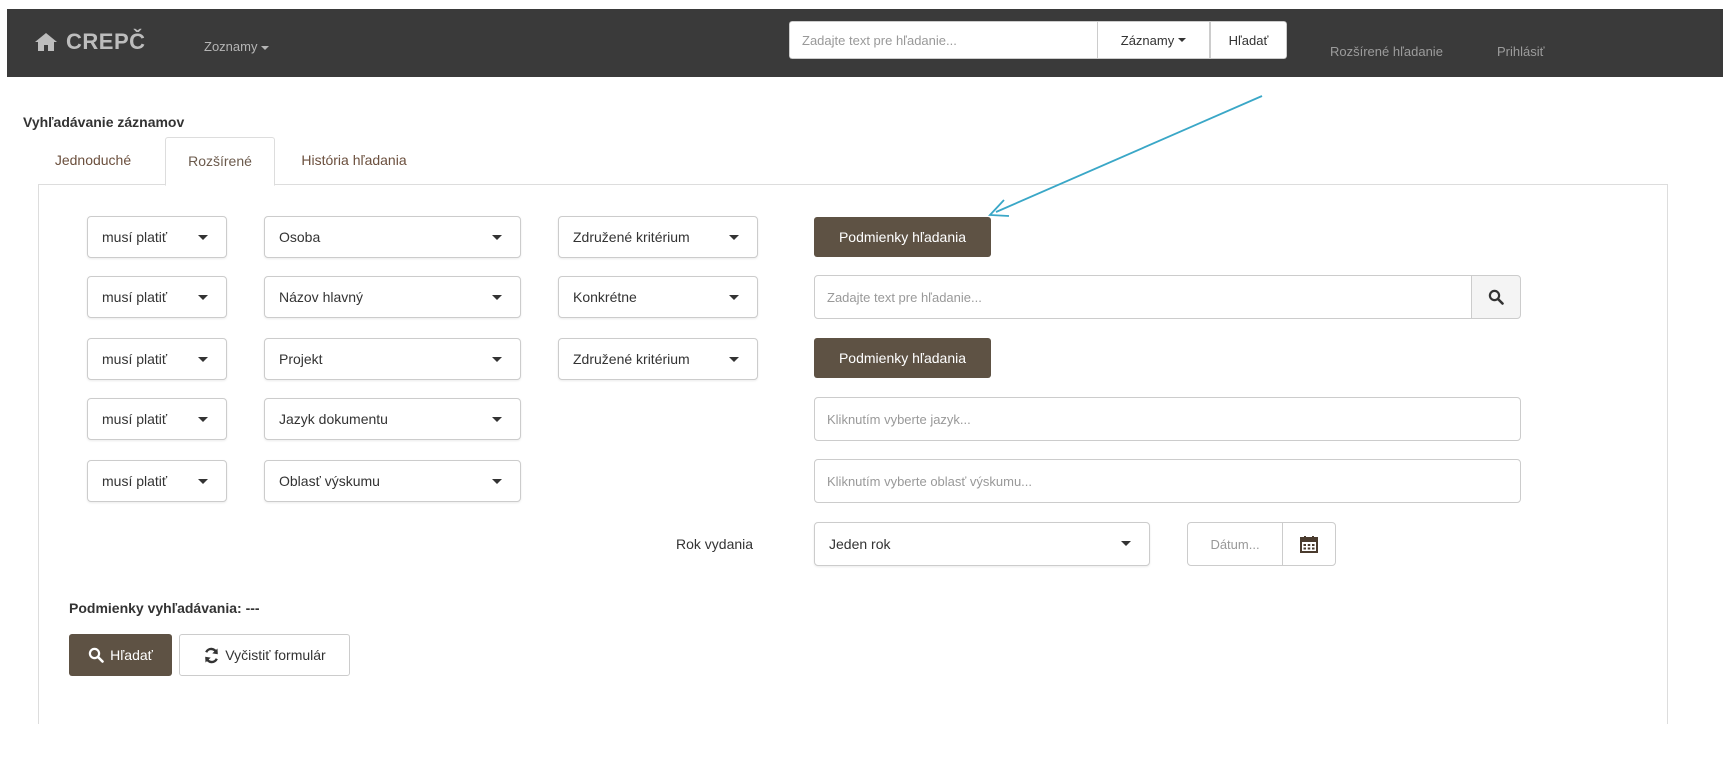 This screenshot has width=1723, height=780. Describe the element at coordinates (860, 544) in the screenshot. I see `year-mode-label: Jeden rok` at that location.